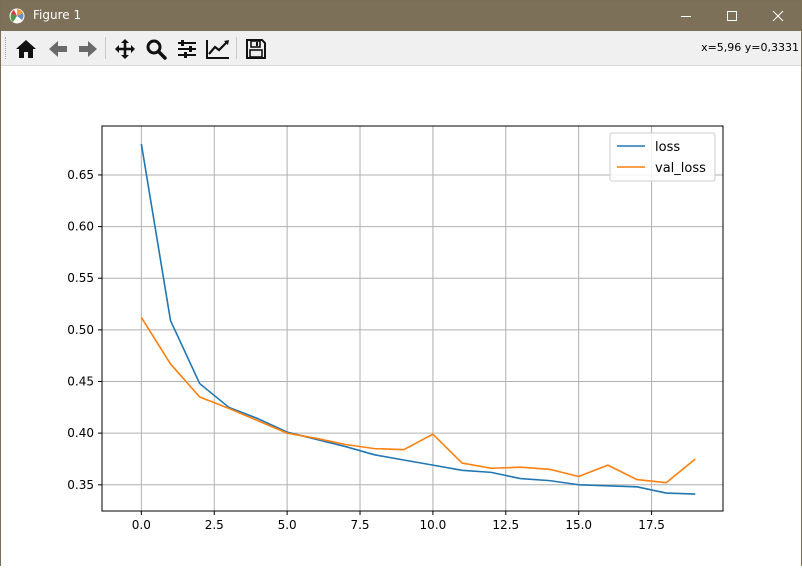 Image resolution: width=802 pixels, height=570 pixels. Describe the element at coordinates (80, 175) in the screenshot. I see `y-tick-label: 0.65` at that location.